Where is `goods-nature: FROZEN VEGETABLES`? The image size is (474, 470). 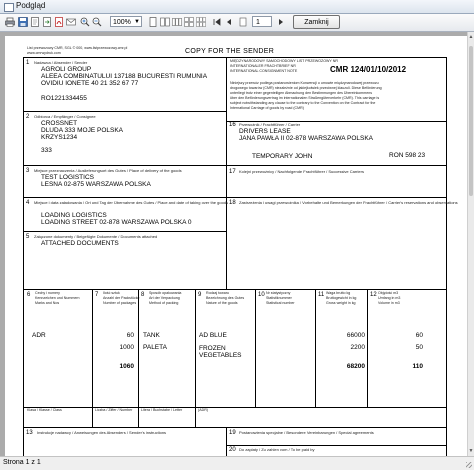
goods-nature: FROZEN VEGETABLES is located at coordinates (220, 352).